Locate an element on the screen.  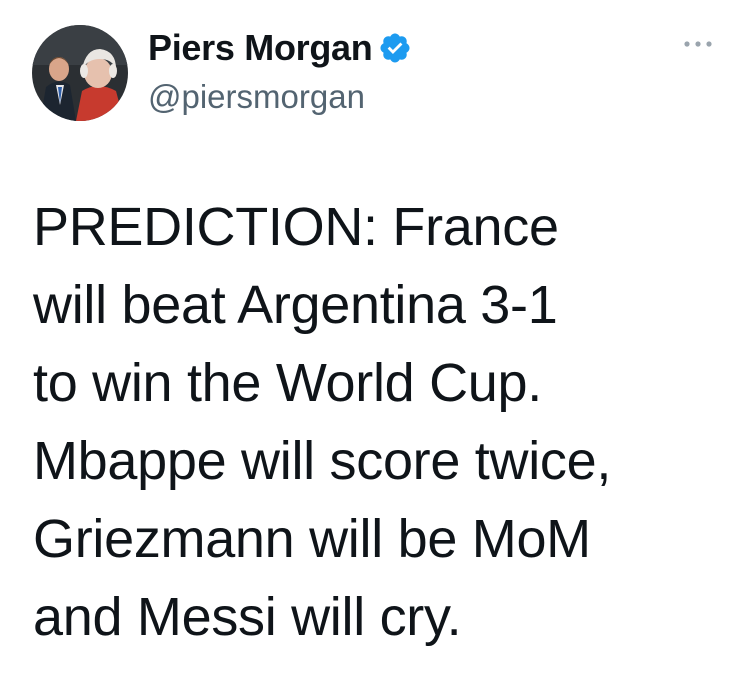
avatar is located at coordinates (80, 73).